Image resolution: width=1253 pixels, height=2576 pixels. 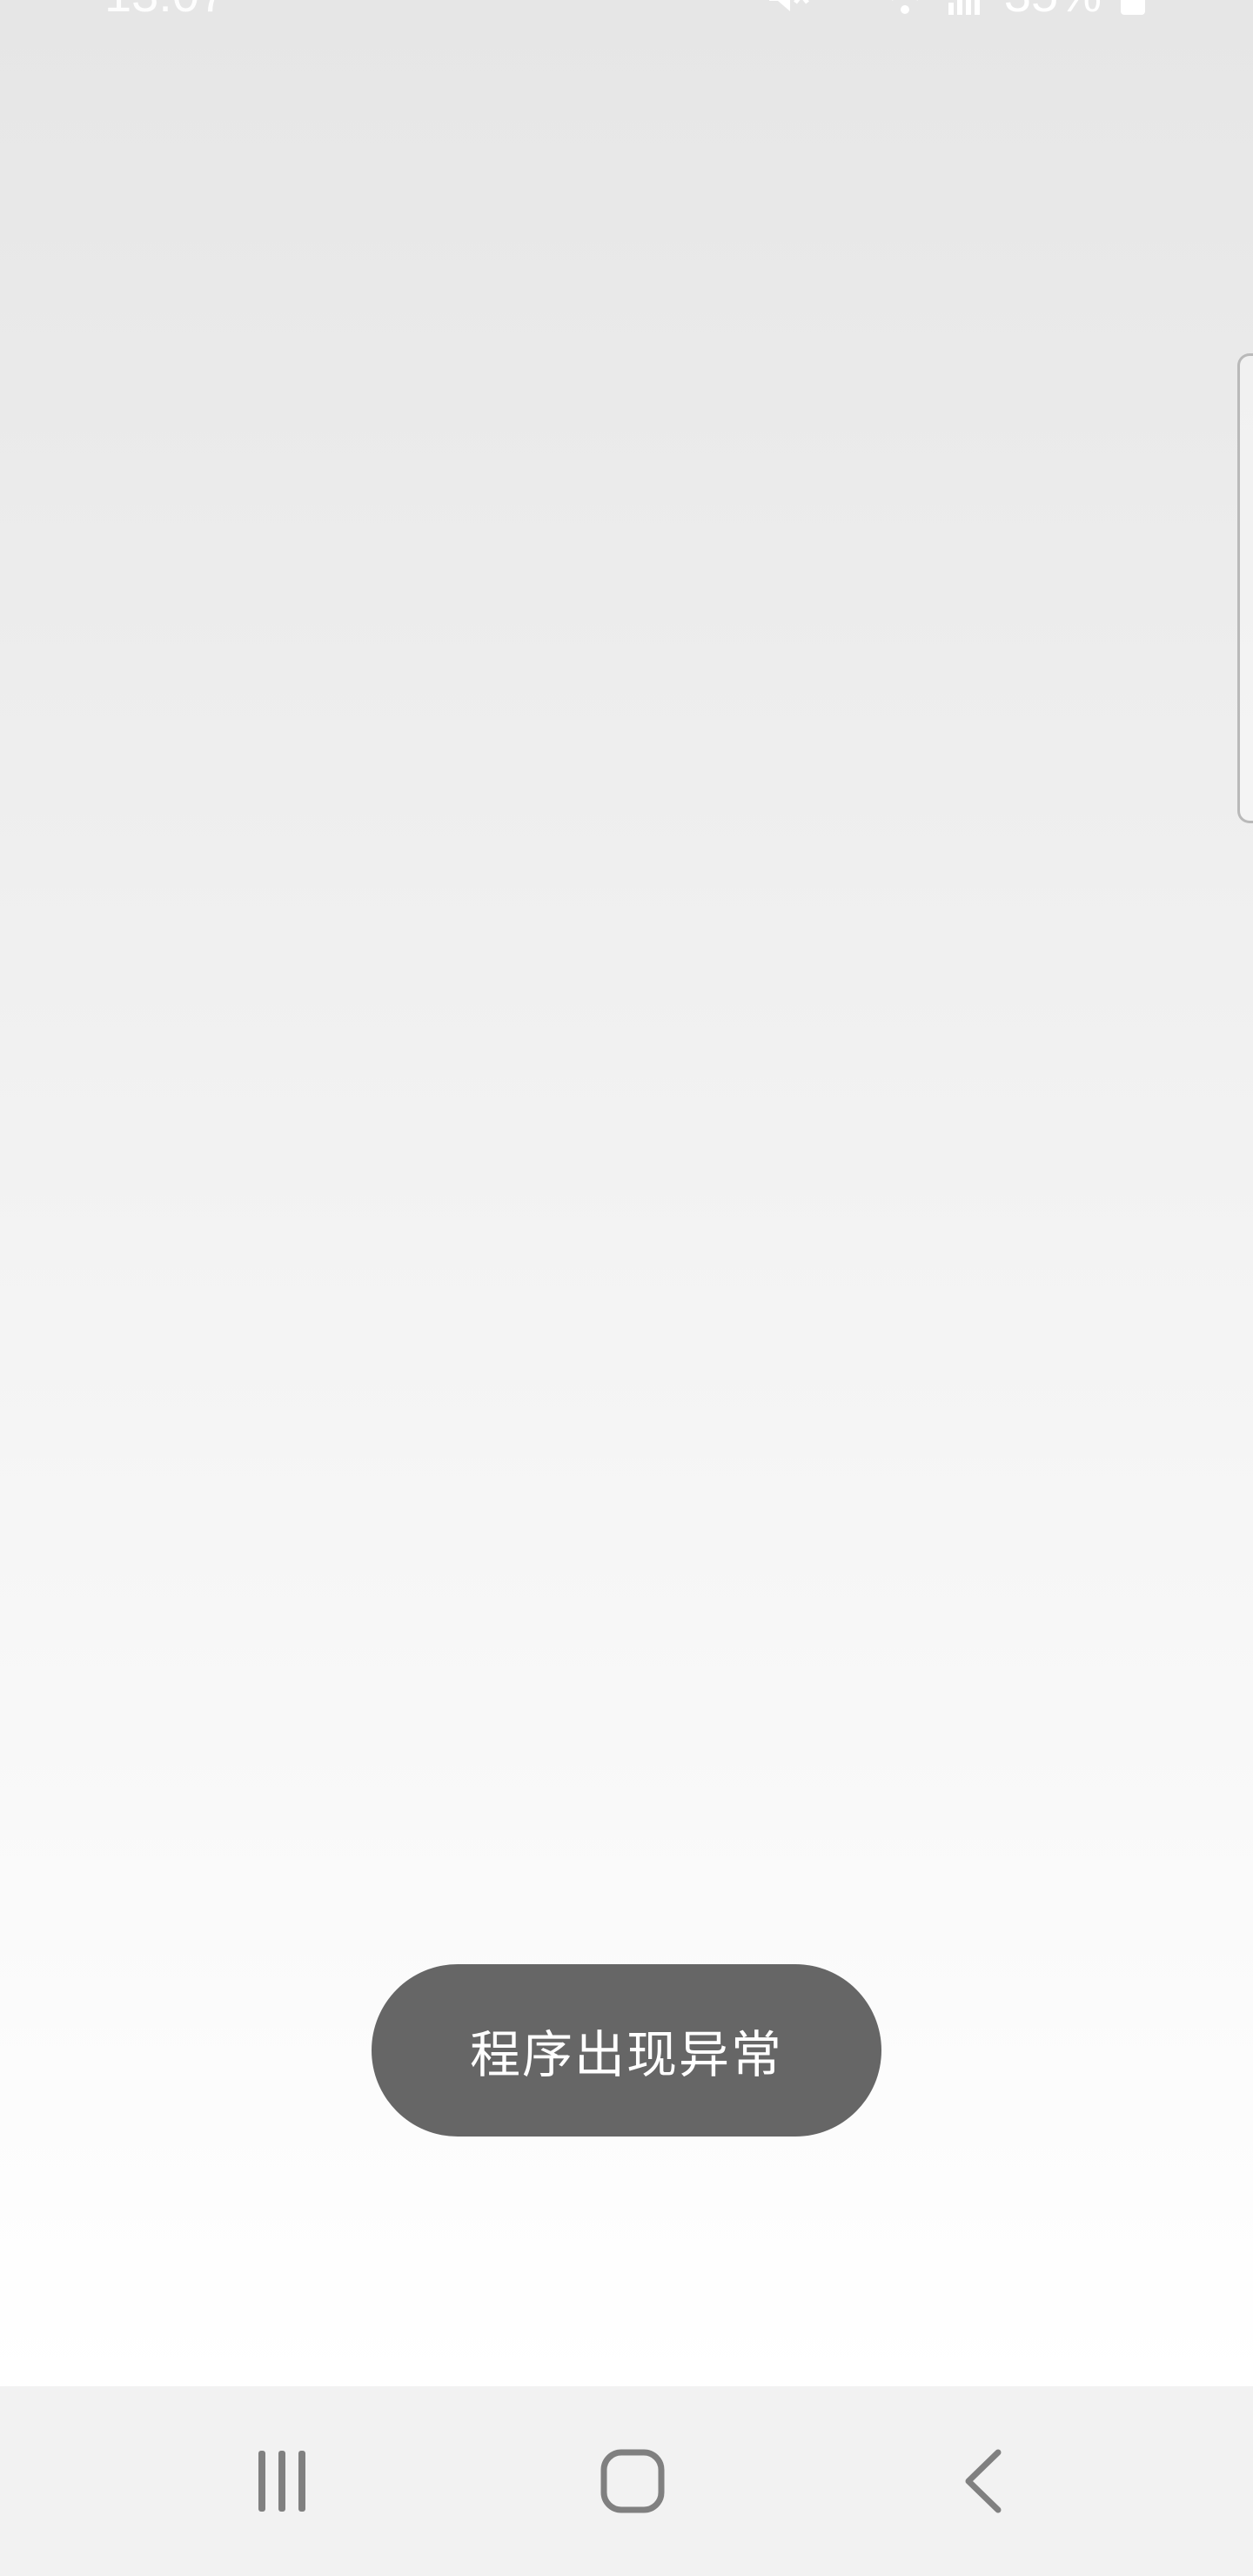 I want to click on home-button, so click(x=633, y=2481).